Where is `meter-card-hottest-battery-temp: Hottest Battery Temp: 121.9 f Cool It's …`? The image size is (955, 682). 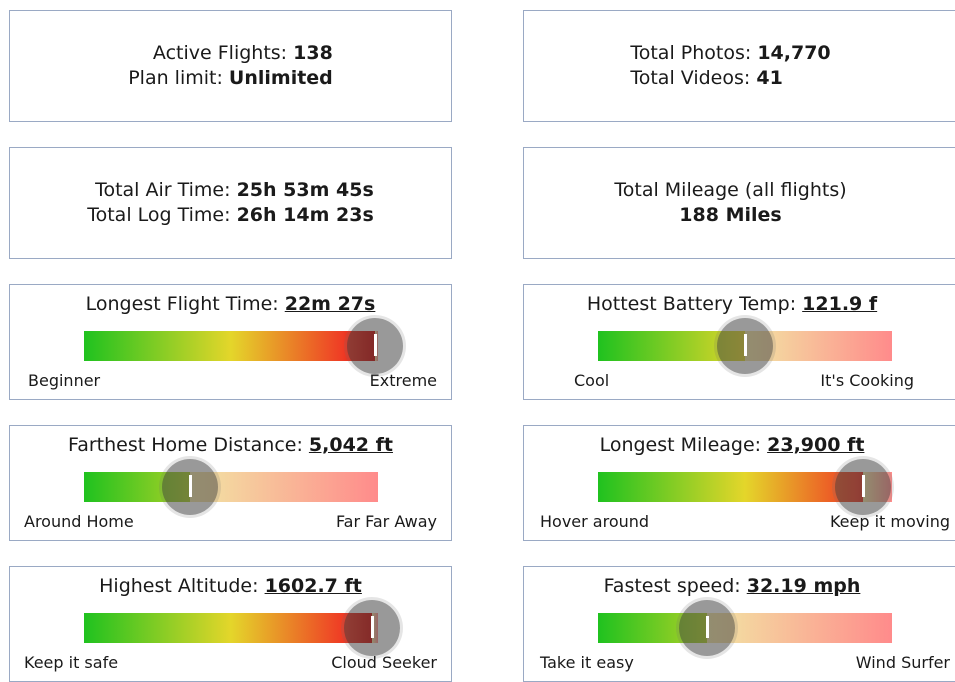
meter-card-hottest-battery-temp: Hottest Battery Temp: 121.9 f Cool It's … is located at coordinates (739, 342).